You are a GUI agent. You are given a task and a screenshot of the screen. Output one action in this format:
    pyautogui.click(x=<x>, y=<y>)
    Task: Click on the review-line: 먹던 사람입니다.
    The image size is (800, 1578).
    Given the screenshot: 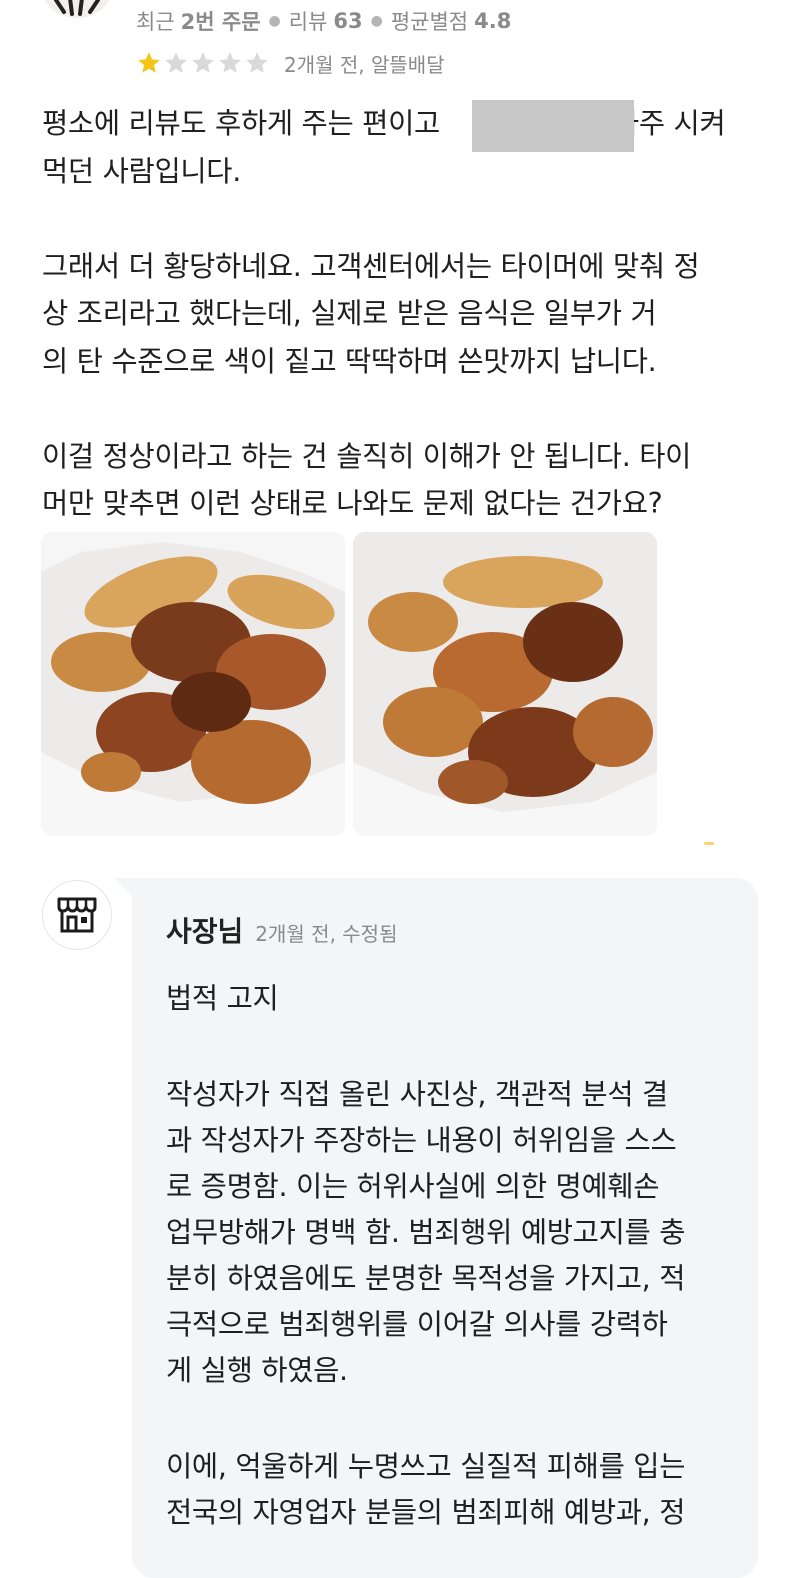 What is the action you would take?
    pyautogui.click(x=141, y=171)
    